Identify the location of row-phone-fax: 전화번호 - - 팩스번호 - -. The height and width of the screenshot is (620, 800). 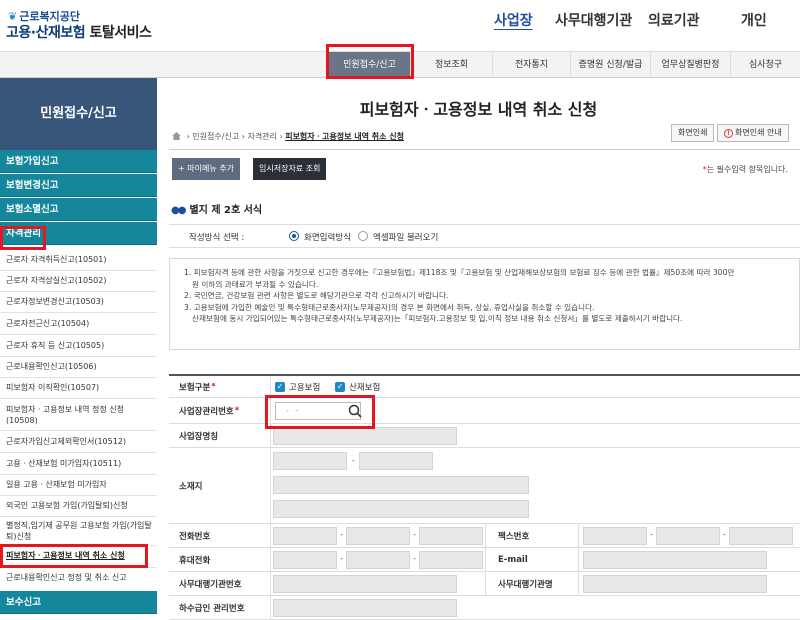
(484, 536).